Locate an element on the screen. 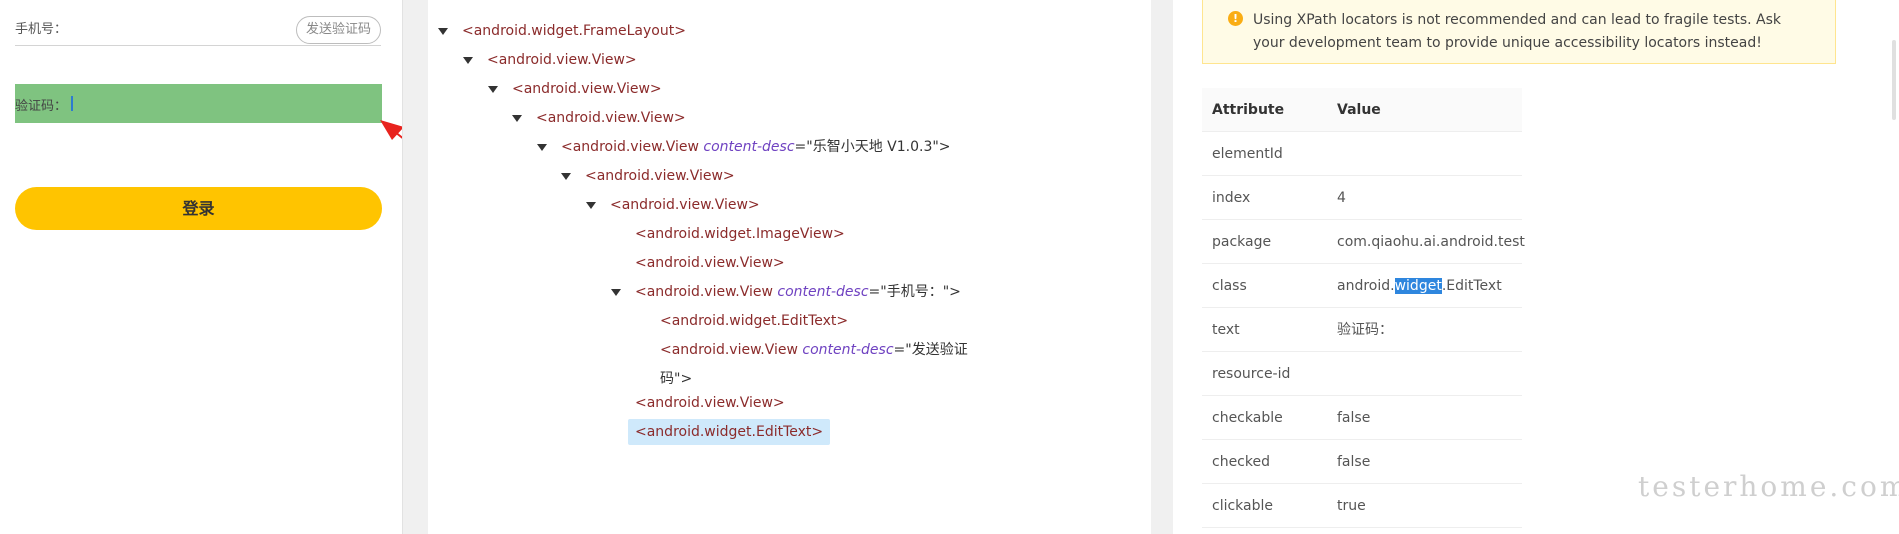 The image size is (1899, 534). table-row: checkable false is located at coordinates (1362, 418).